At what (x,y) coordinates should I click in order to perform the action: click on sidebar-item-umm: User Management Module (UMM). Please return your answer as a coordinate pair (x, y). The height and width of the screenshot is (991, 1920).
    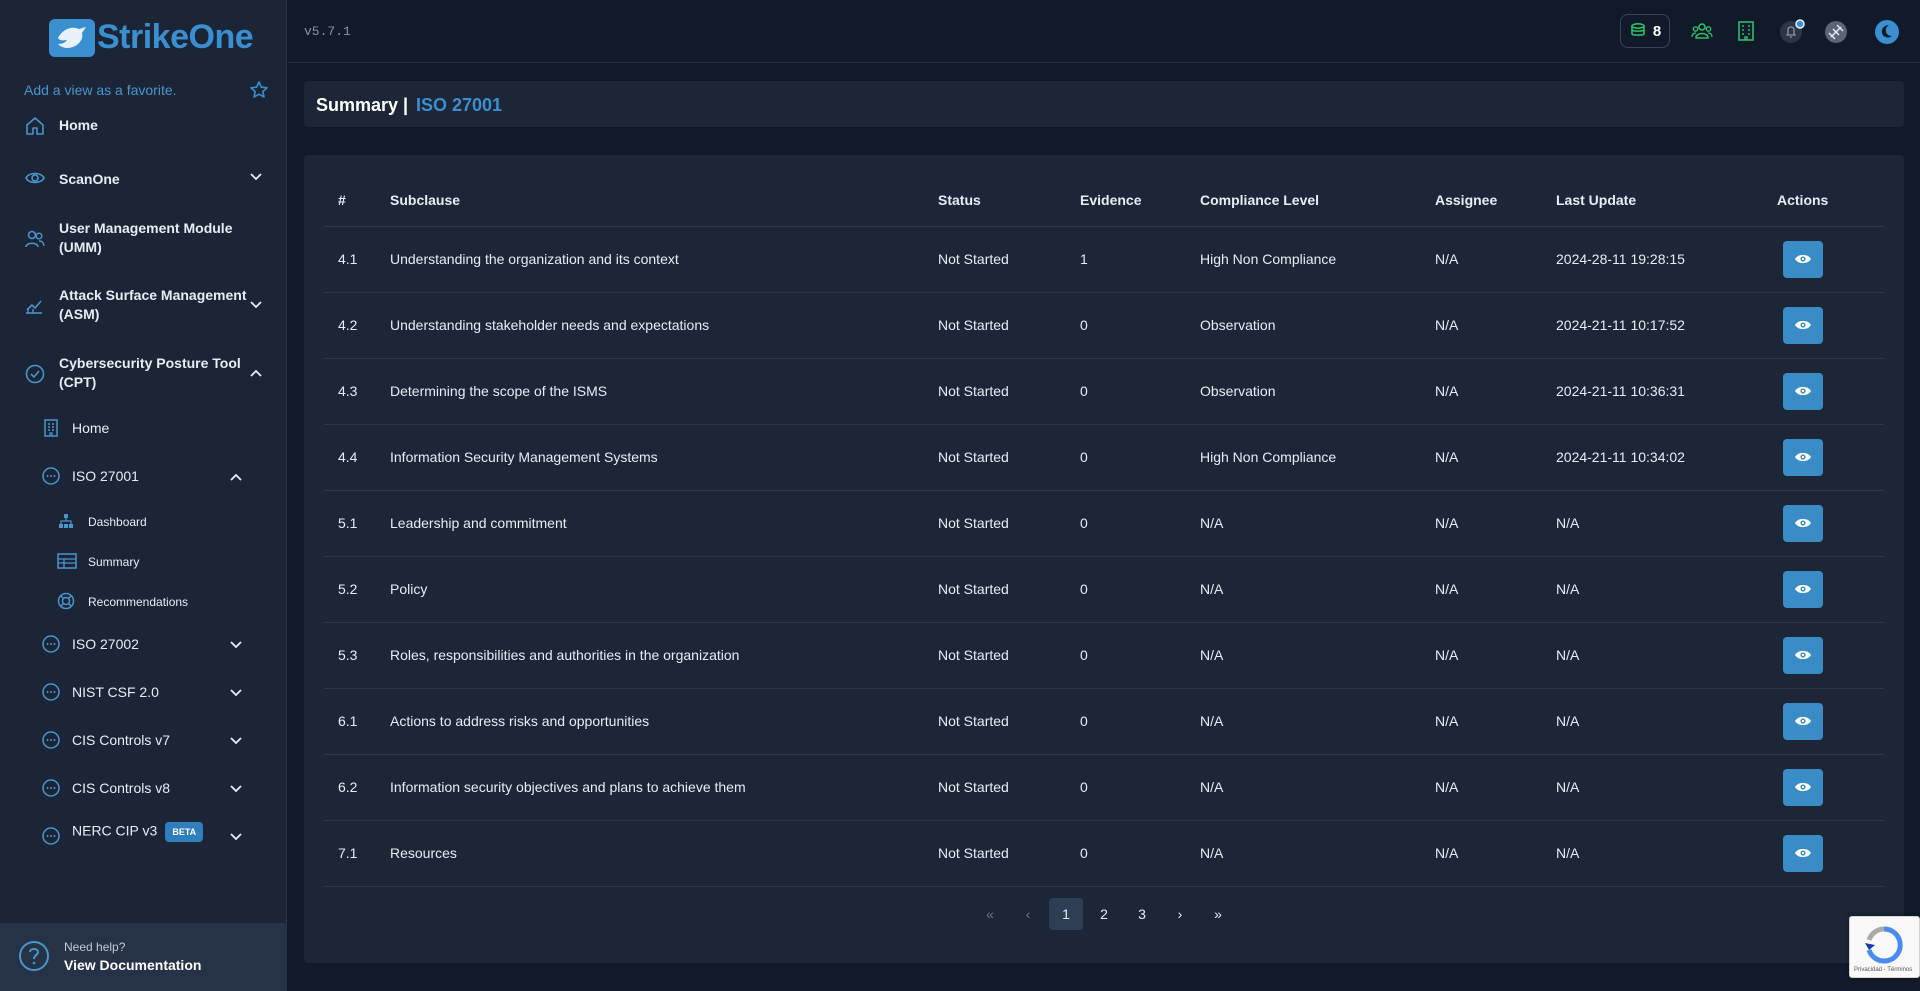
    Looking at the image, I should click on (143, 239).